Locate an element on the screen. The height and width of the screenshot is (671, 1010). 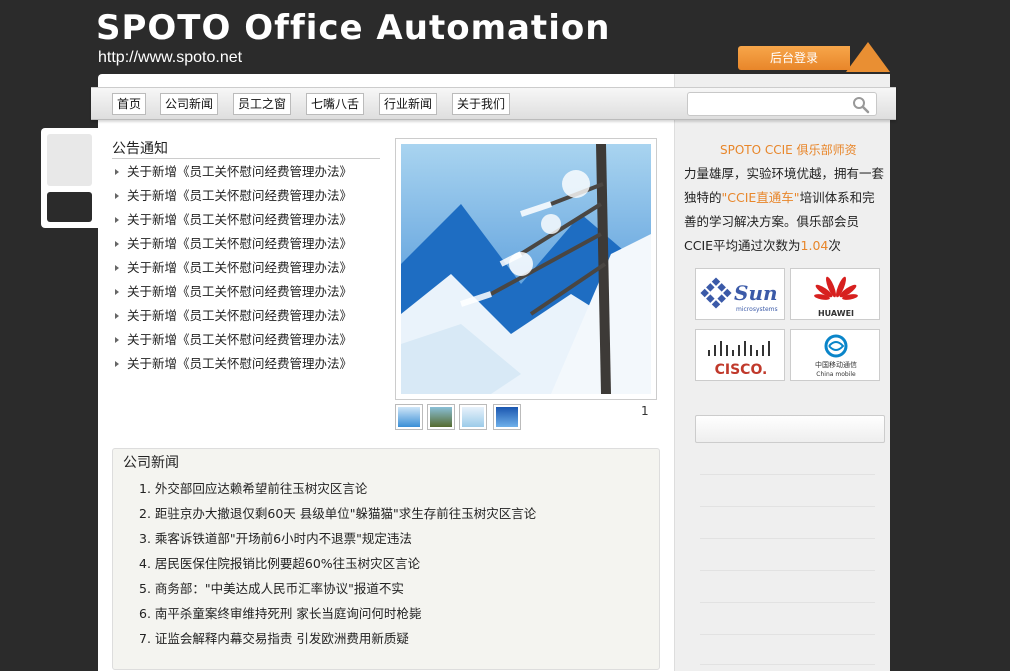
slideshow-image is located at coordinates (526, 269).